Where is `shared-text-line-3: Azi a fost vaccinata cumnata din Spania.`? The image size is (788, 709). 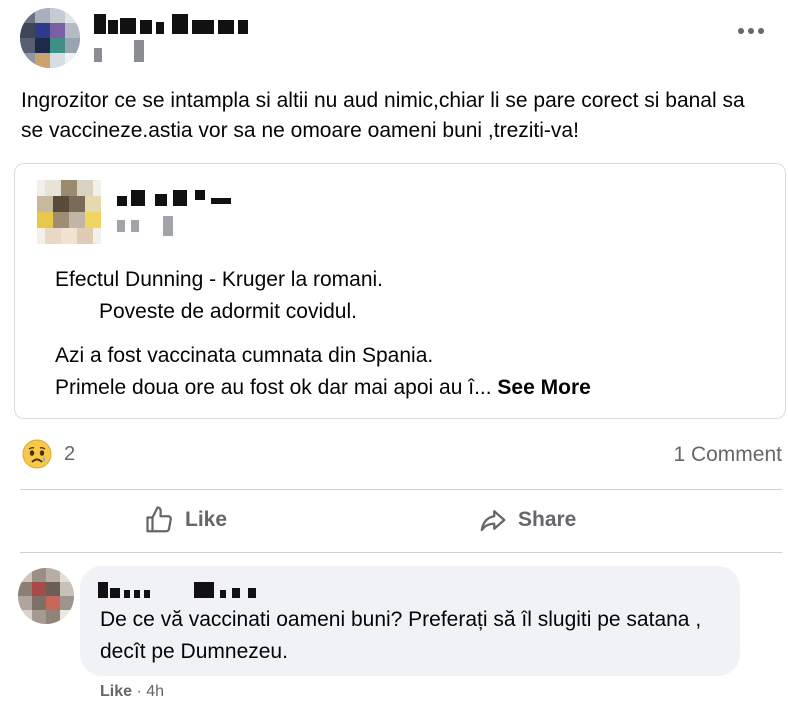
shared-text-line-3: Azi a fost vaccinata cumnata din Spania. is located at coordinates (244, 355).